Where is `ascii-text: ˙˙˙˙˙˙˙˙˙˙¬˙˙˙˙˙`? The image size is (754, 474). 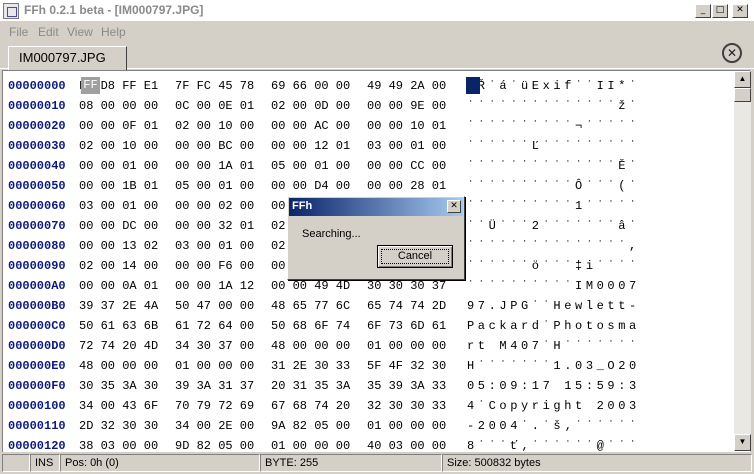
ascii-text: ˙˙˙˙˙˙˙˙˙˙¬˙˙˙˙˙ is located at coordinates (595, 126).